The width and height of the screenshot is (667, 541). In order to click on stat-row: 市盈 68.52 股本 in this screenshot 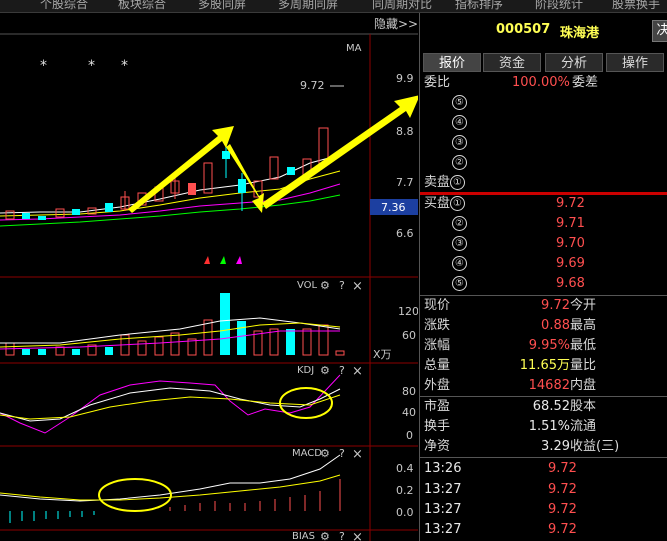, I will do `click(510, 406)`.